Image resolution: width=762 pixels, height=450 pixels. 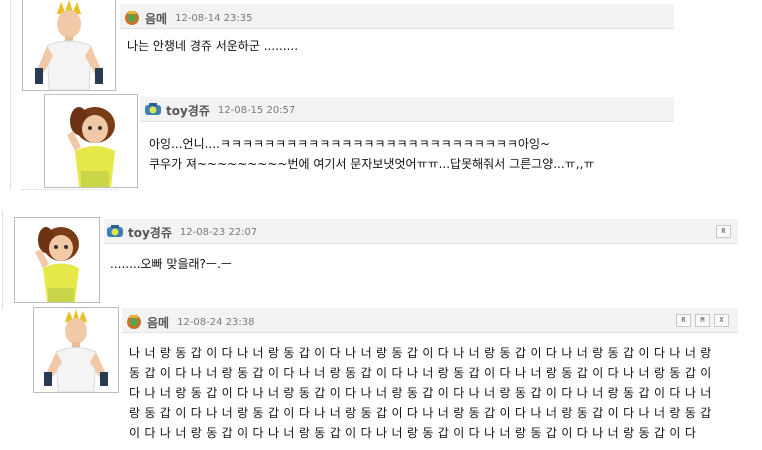 I want to click on comment-meta: toy경쥬 12-08-23 22:07, so click(x=181, y=232).